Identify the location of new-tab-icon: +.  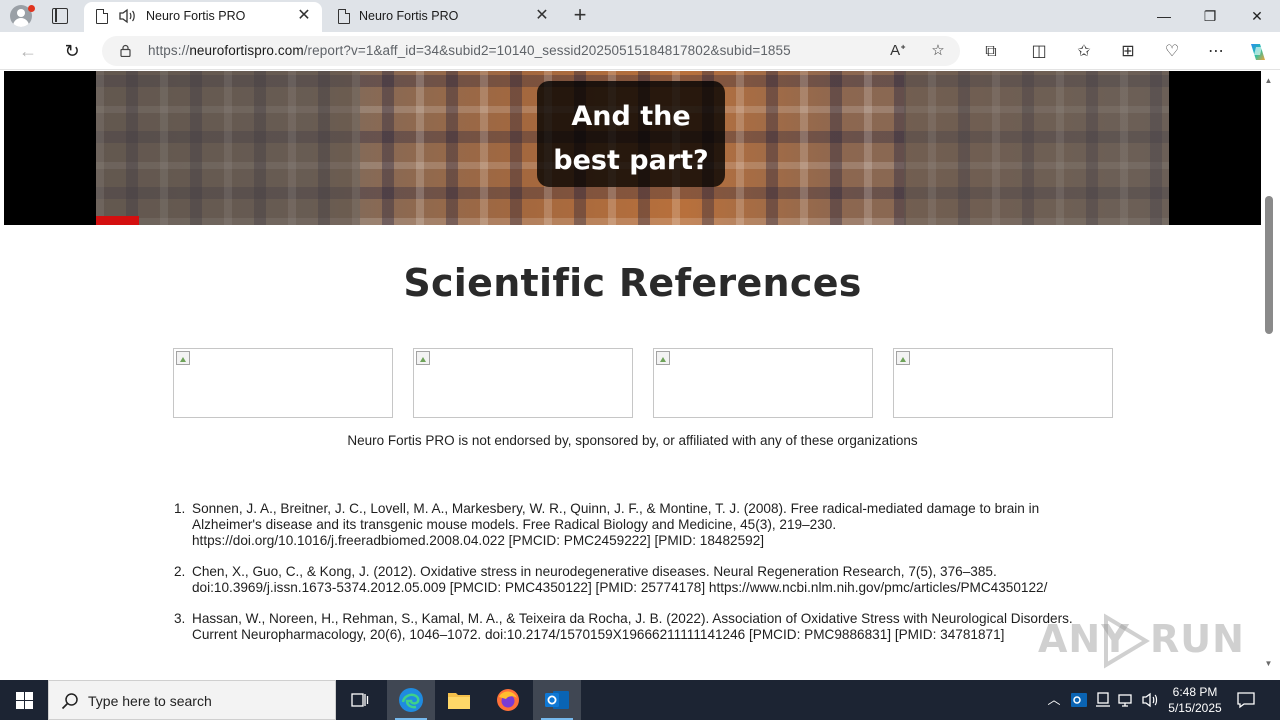
(580, 16).